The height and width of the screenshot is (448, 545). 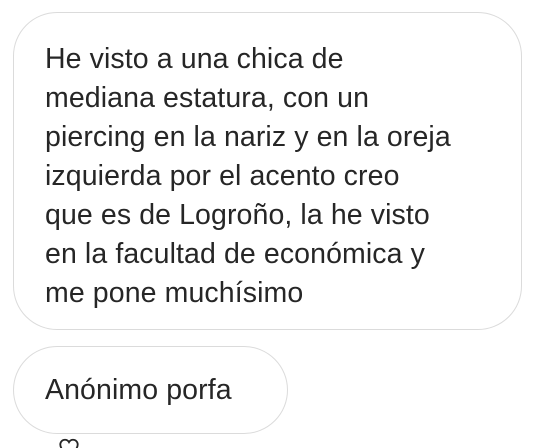 What do you see at coordinates (138, 389) in the screenshot?
I see `message-text: Anónimo porfa` at bounding box center [138, 389].